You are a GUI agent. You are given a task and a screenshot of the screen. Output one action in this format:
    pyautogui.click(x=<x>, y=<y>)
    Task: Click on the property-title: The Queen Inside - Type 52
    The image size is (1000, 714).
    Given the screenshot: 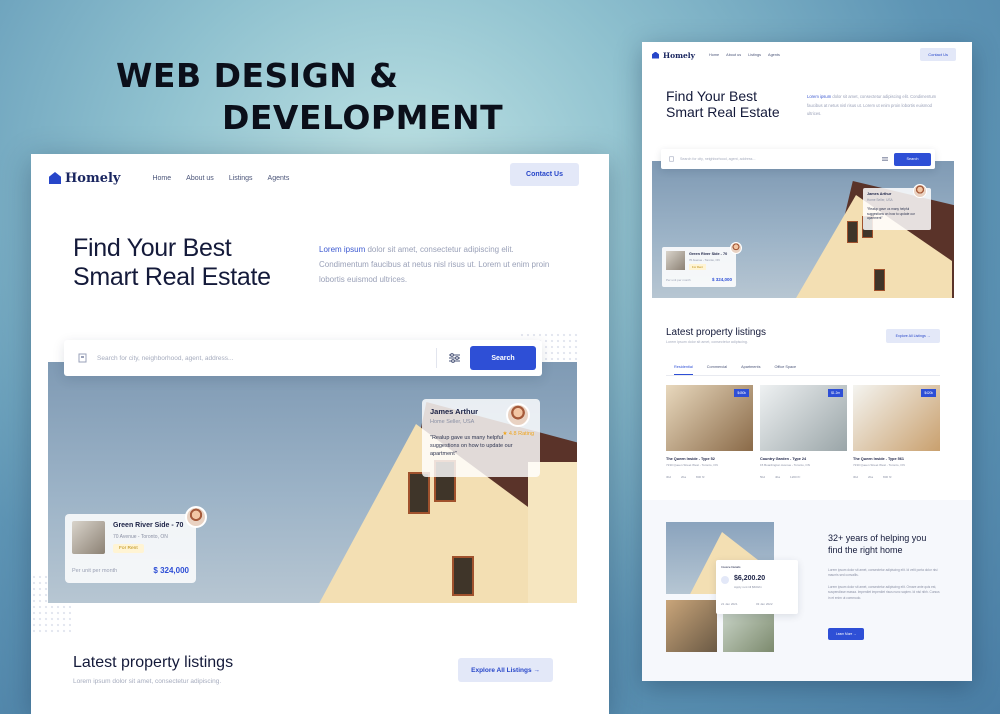 What is the action you would take?
    pyautogui.click(x=690, y=459)
    